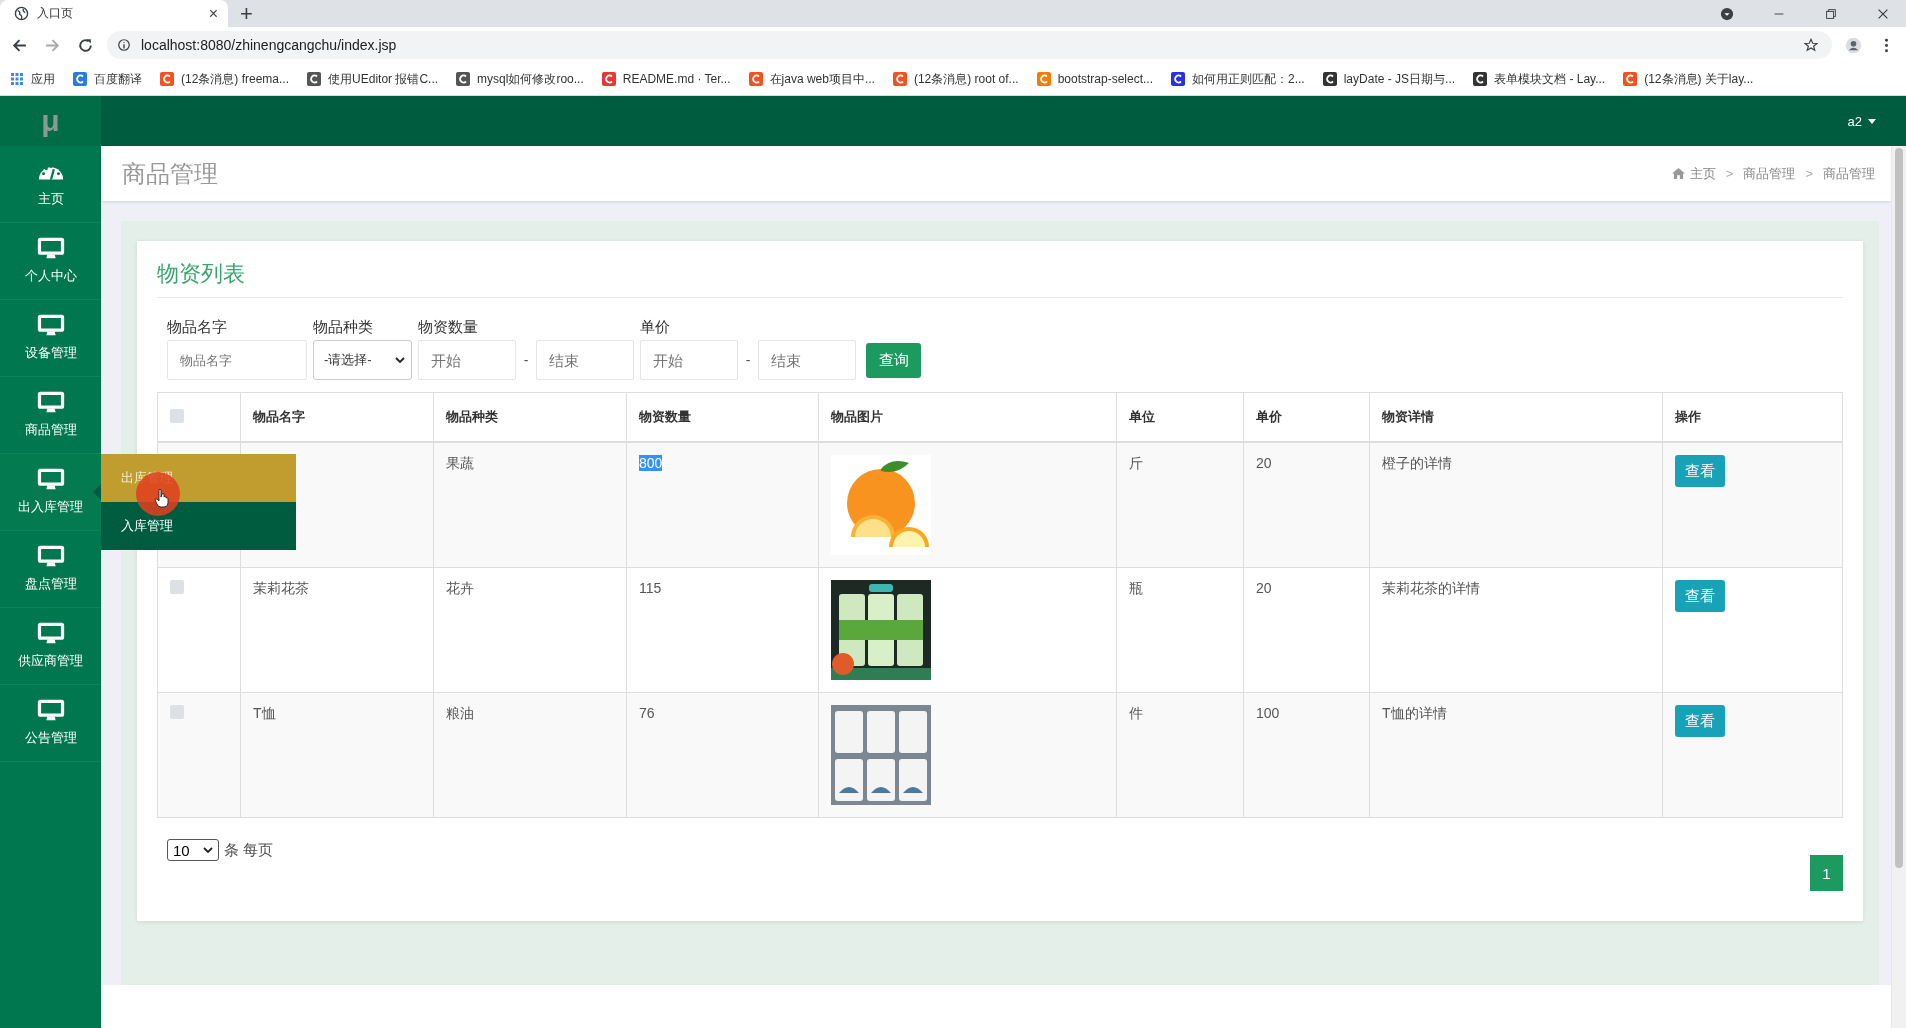 This screenshot has height=1028, width=1906. Describe the element at coordinates (193, 850) in the screenshot. I see `page-size-dropdown: 10` at that location.